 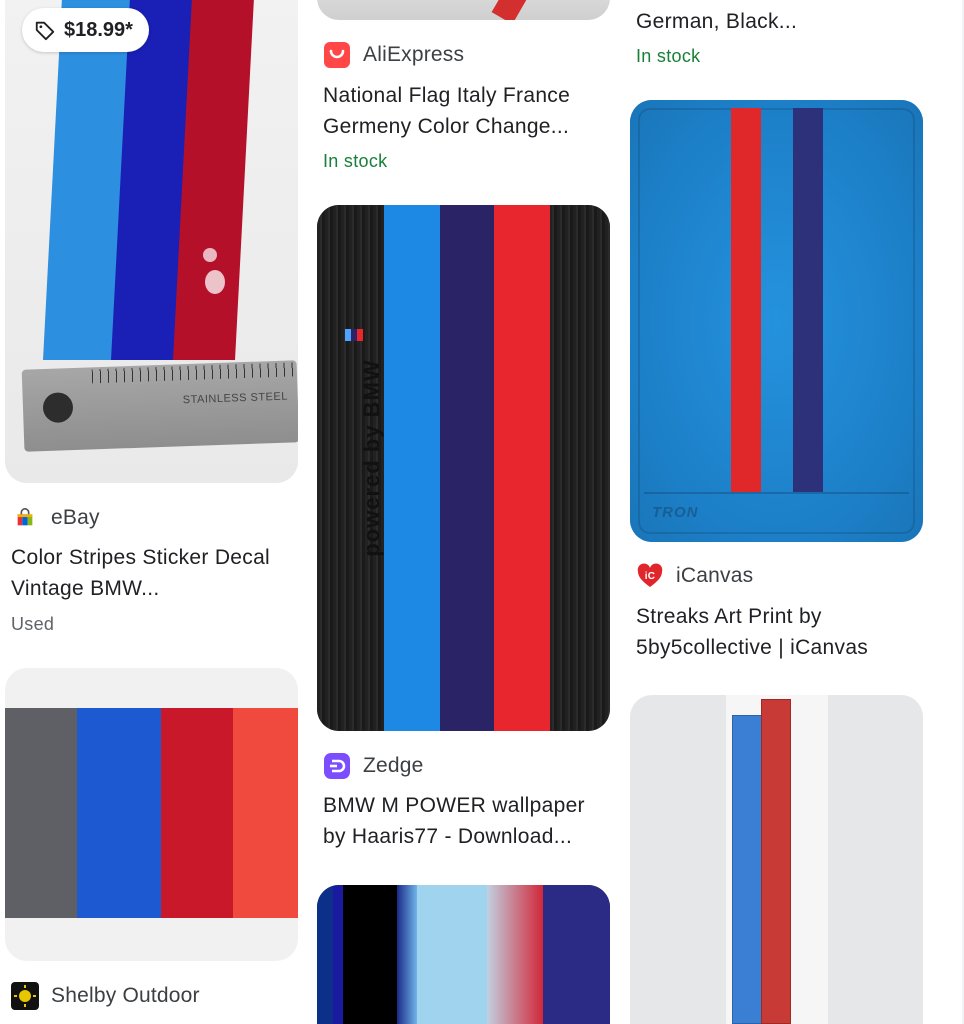 What do you see at coordinates (337, 55) in the screenshot?
I see `aliexpress-icon` at bounding box center [337, 55].